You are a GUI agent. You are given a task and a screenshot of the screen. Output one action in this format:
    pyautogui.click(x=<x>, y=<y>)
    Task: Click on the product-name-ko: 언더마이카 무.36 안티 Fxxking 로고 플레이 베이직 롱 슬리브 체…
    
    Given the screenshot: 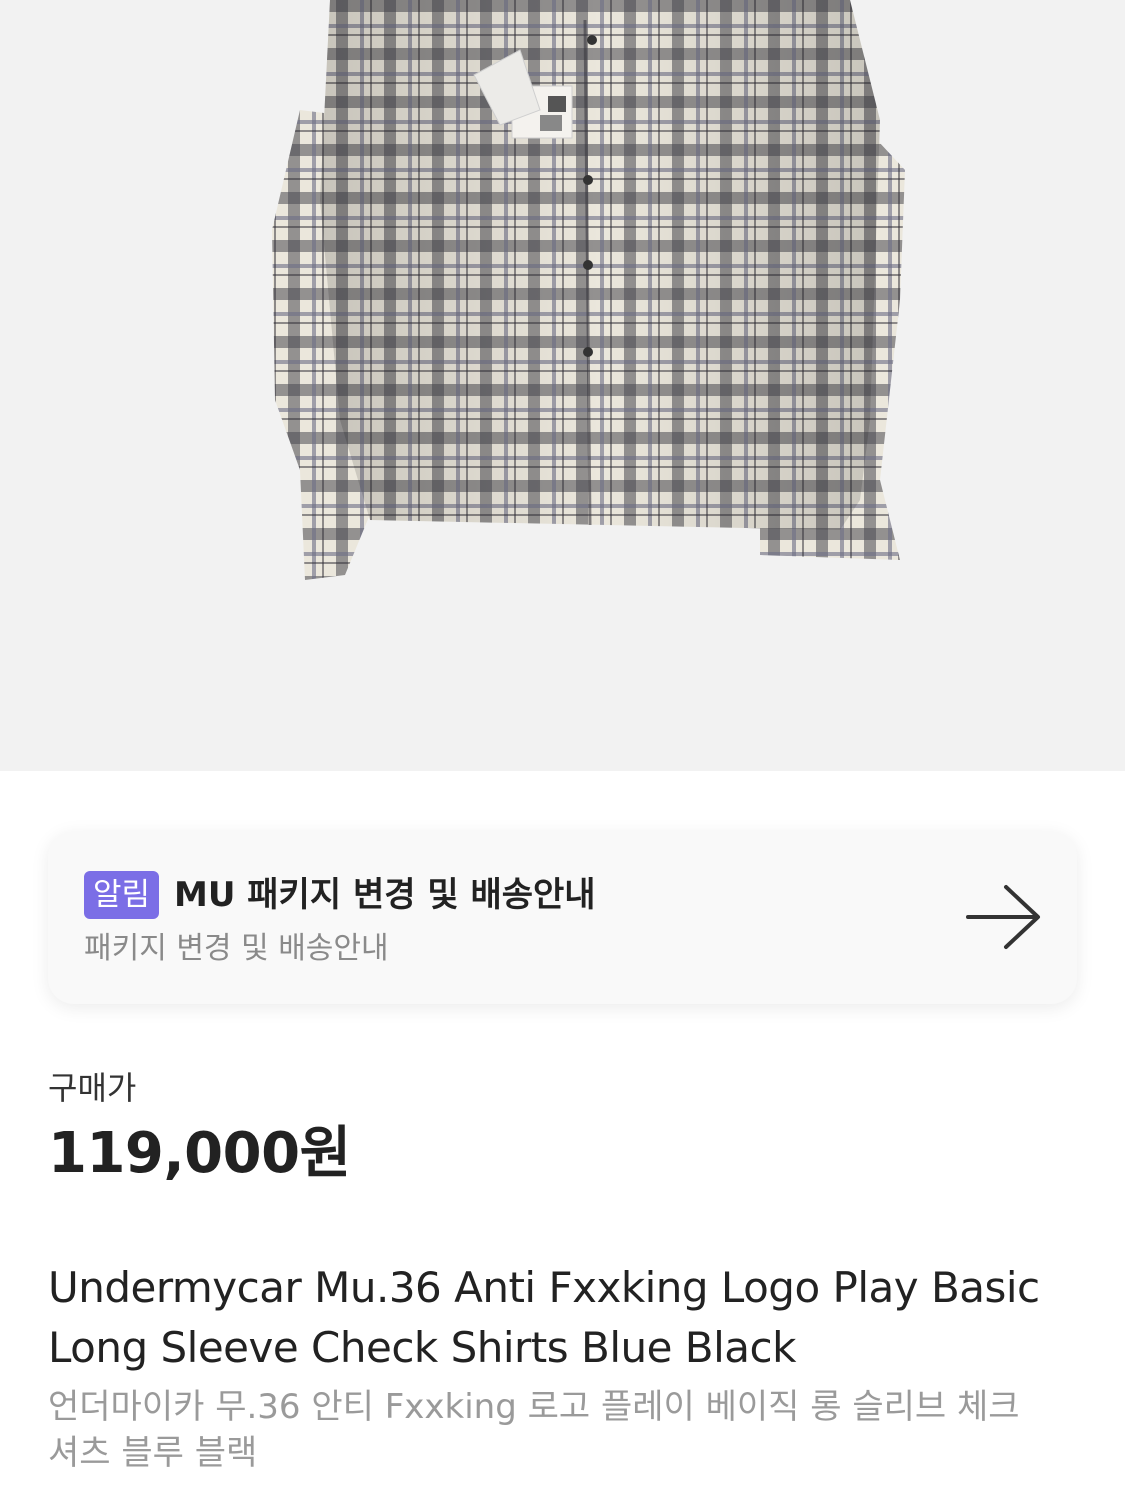 What is the action you would take?
    pyautogui.click(x=534, y=1430)
    